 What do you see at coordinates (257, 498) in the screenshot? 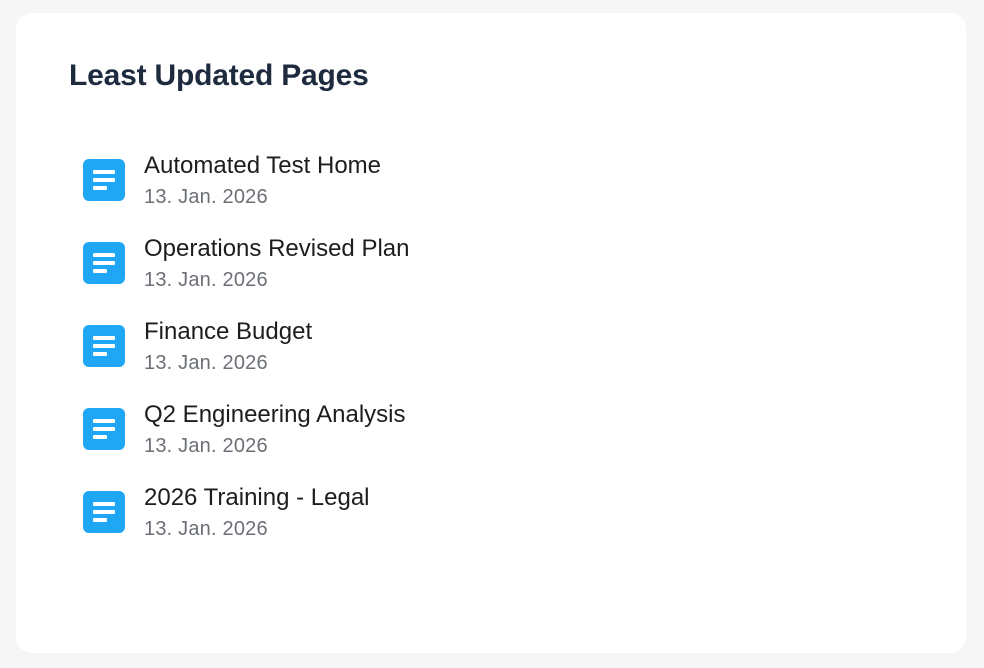
I see `page-title-link: 2026 Training - Legal` at bounding box center [257, 498].